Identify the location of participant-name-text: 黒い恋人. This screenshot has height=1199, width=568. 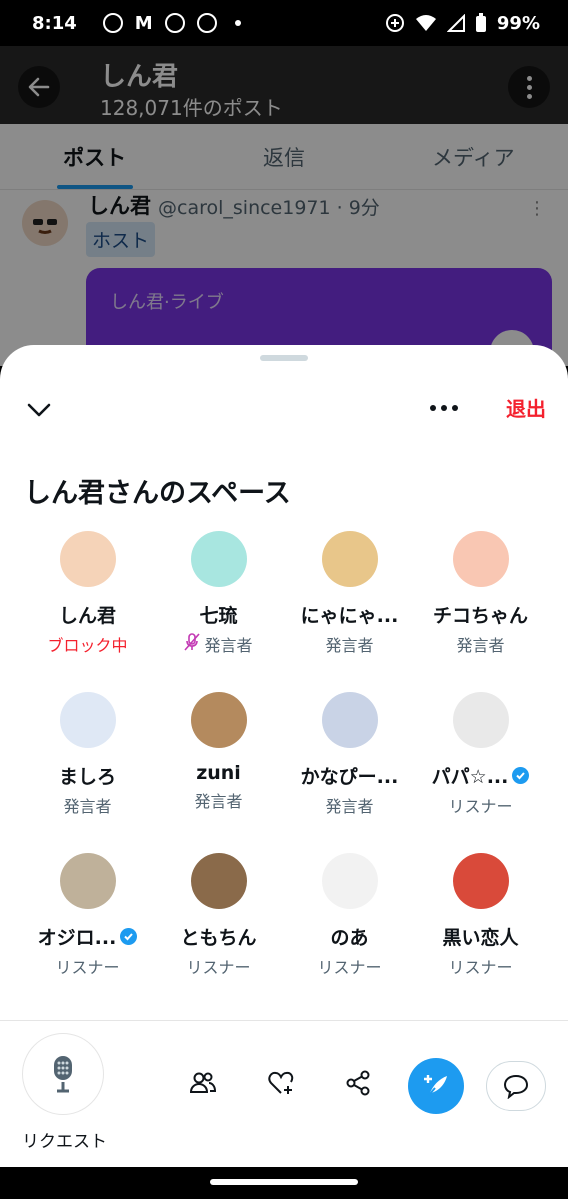
(480, 938).